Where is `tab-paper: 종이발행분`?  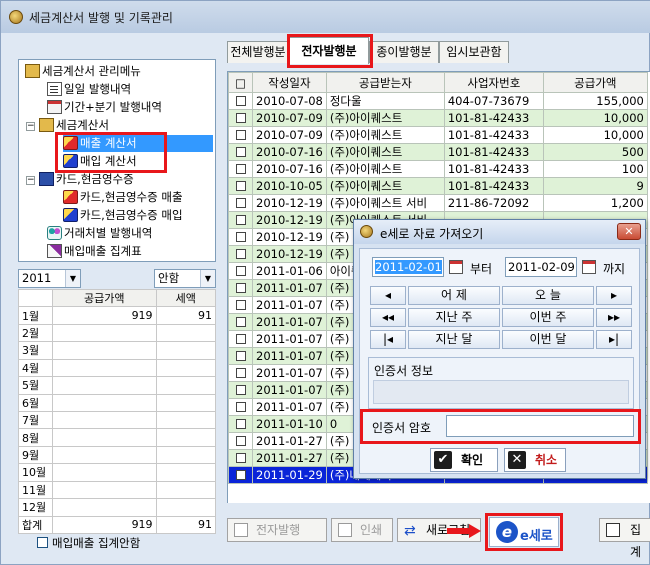 tab-paper: 종이발행분 is located at coordinates (404, 52).